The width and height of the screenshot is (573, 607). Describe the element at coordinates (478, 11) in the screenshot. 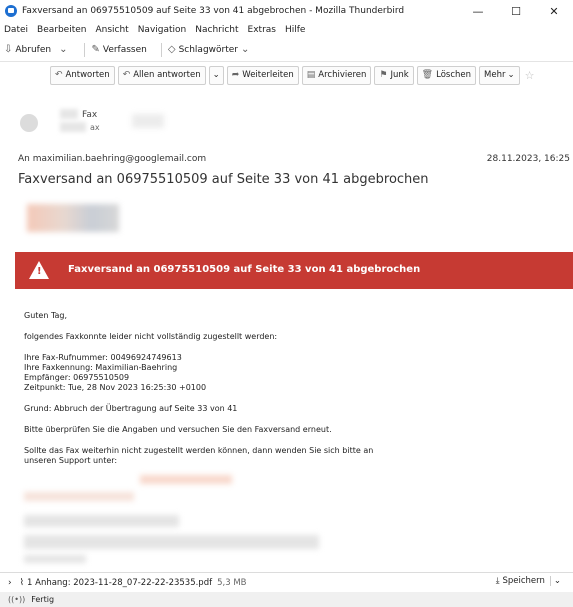

I see `minimize-button: —` at that location.